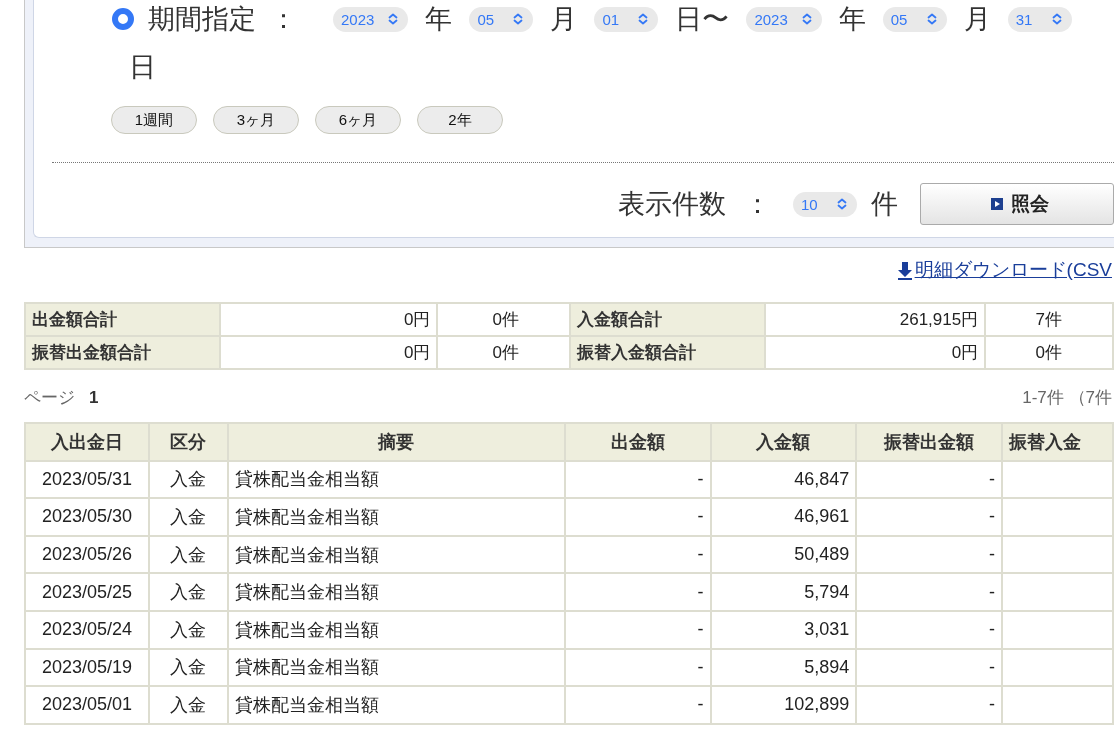 The width and height of the screenshot is (1114, 750). Describe the element at coordinates (1017, 204) in the screenshot. I see `search-button: 照会` at that location.